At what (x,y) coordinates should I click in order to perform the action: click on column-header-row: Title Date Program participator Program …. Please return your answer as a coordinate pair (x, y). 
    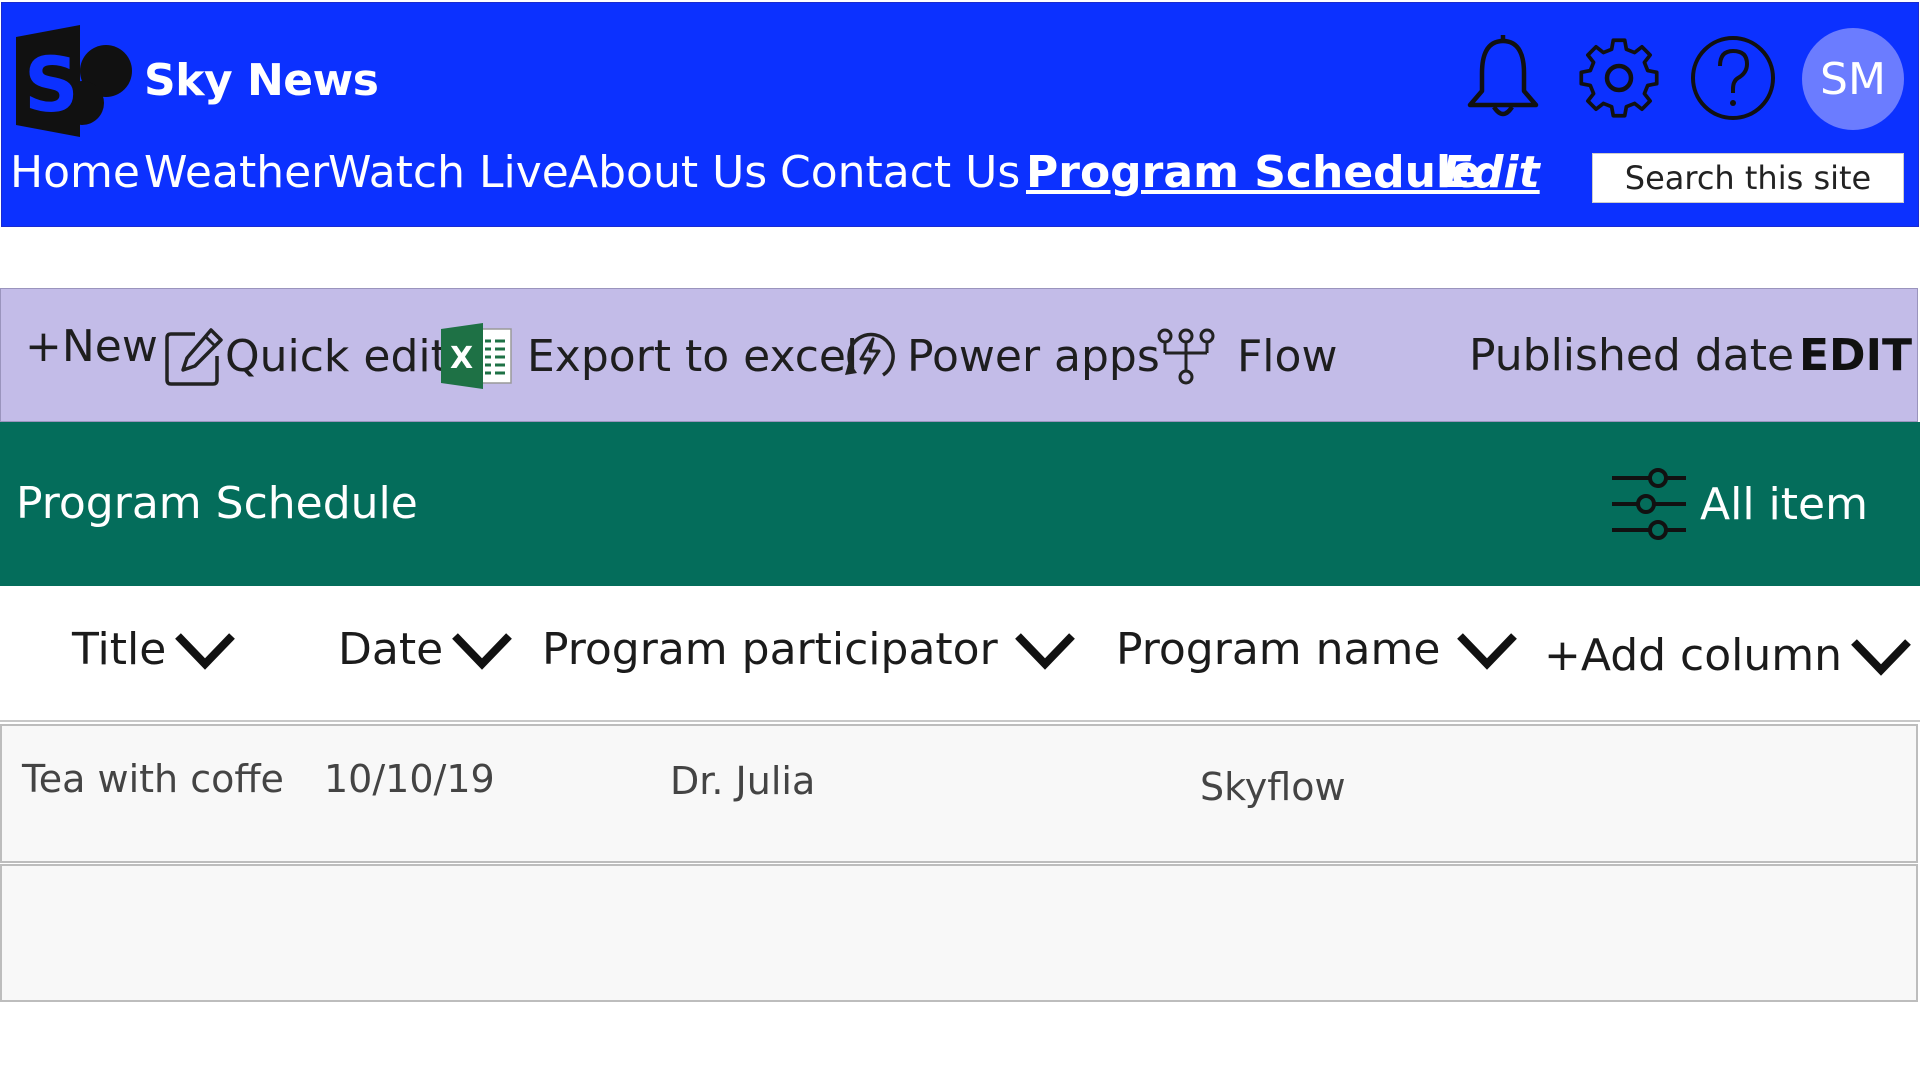
    Looking at the image, I should click on (960, 654).